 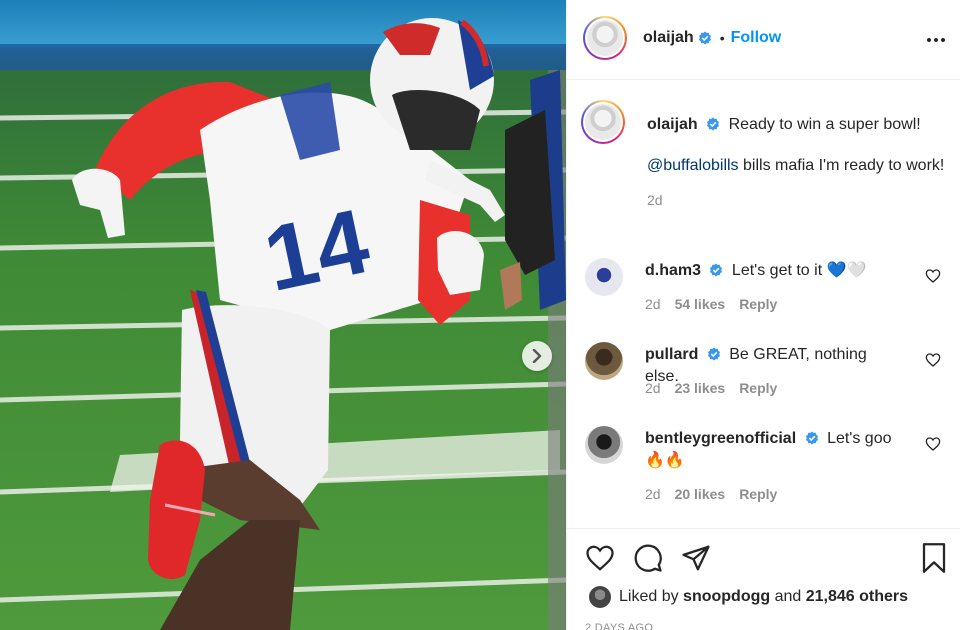 What do you see at coordinates (712, 38) in the screenshot?
I see `header-user-row: olaijah • Follow` at bounding box center [712, 38].